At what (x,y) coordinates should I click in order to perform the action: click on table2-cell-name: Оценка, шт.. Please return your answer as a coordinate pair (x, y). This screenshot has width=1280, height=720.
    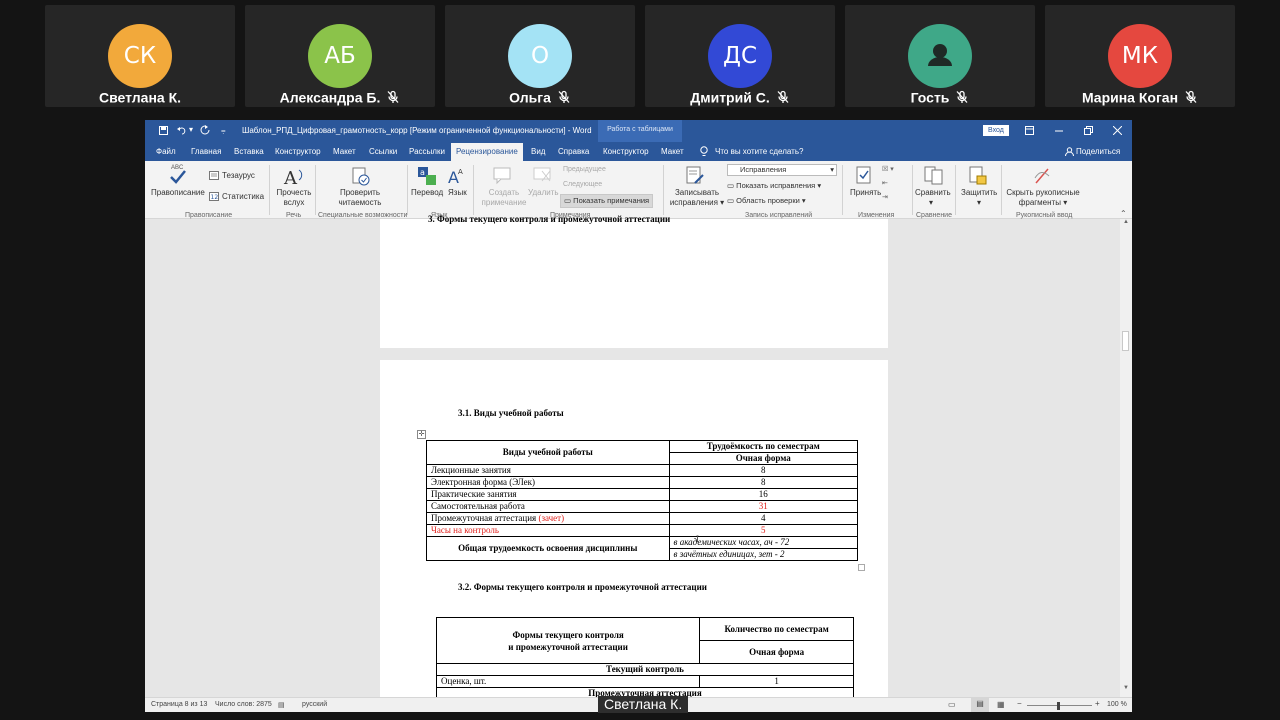
    Looking at the image, I should click on (568, 681).